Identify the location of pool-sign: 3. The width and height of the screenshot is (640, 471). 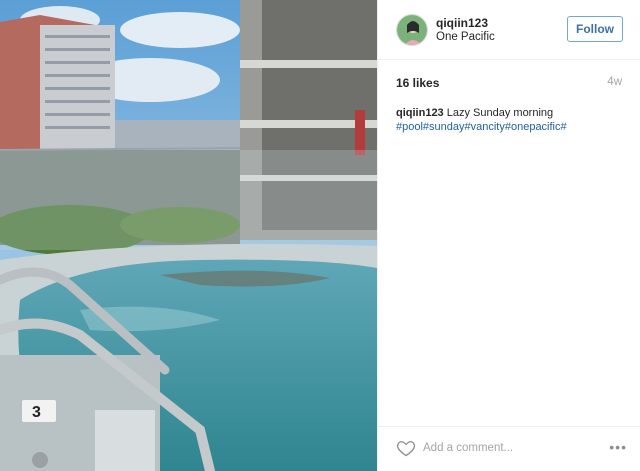
(39, 411).